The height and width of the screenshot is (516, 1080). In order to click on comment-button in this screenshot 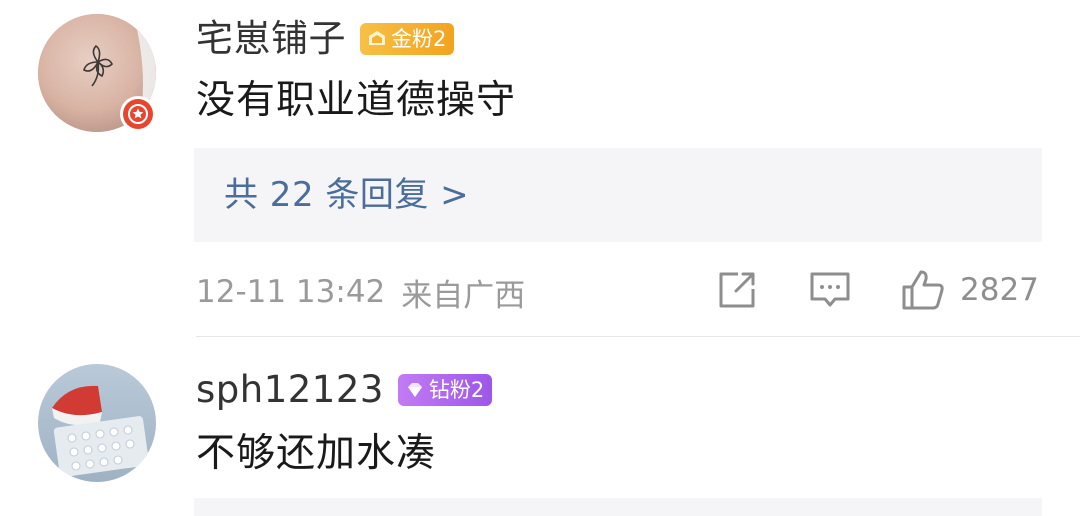, I will do `click(830, 290)`.